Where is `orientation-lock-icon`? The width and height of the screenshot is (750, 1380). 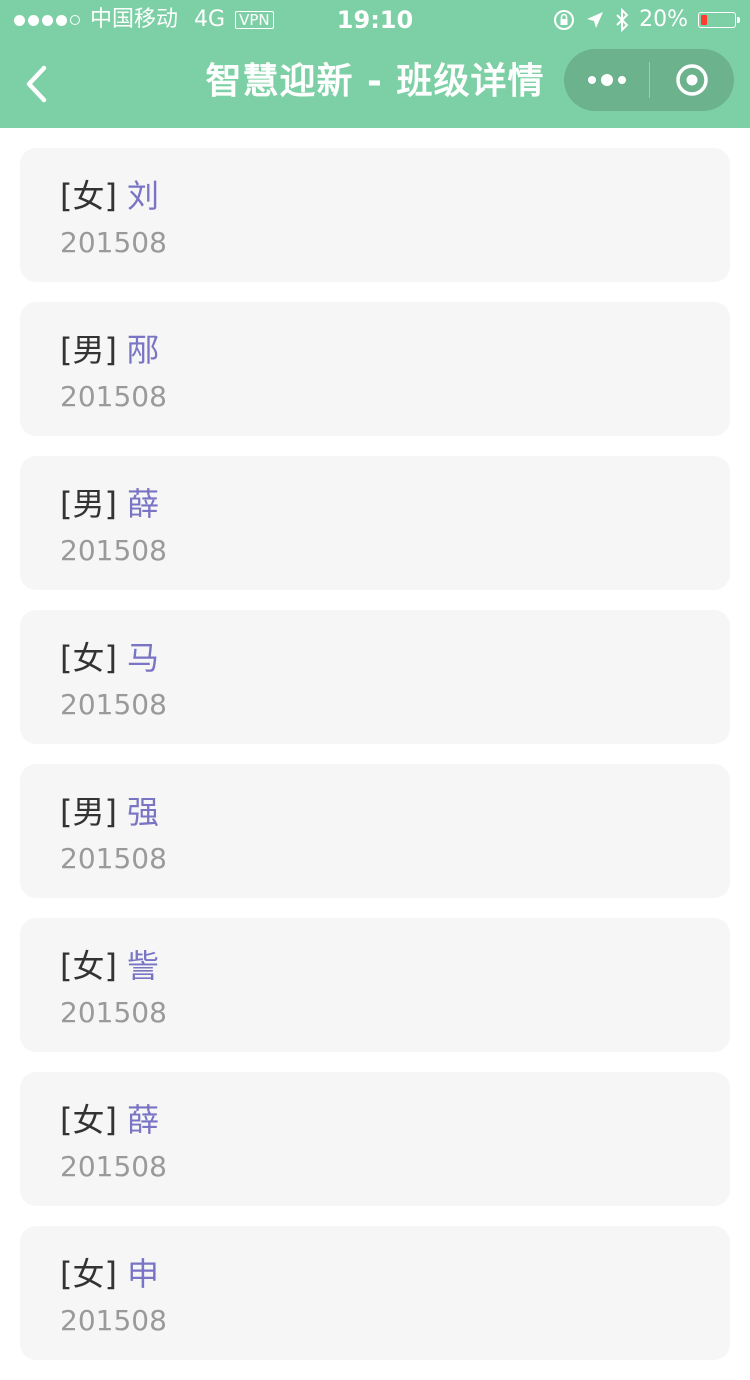
orientation-lock-icon is located at coordinates (564, 20).